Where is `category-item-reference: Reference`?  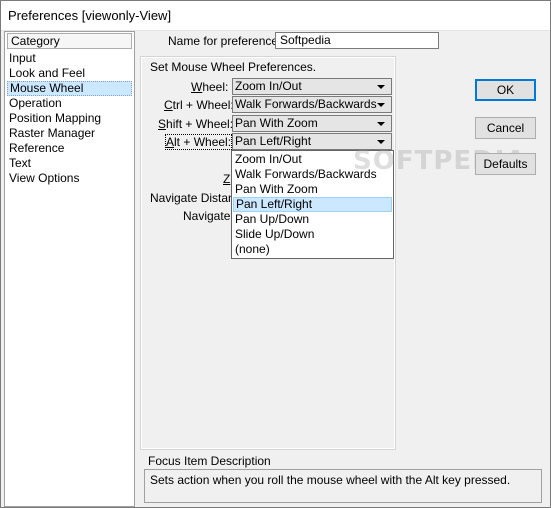
category-item-reference: Reference is located at coordinates (69, 148).